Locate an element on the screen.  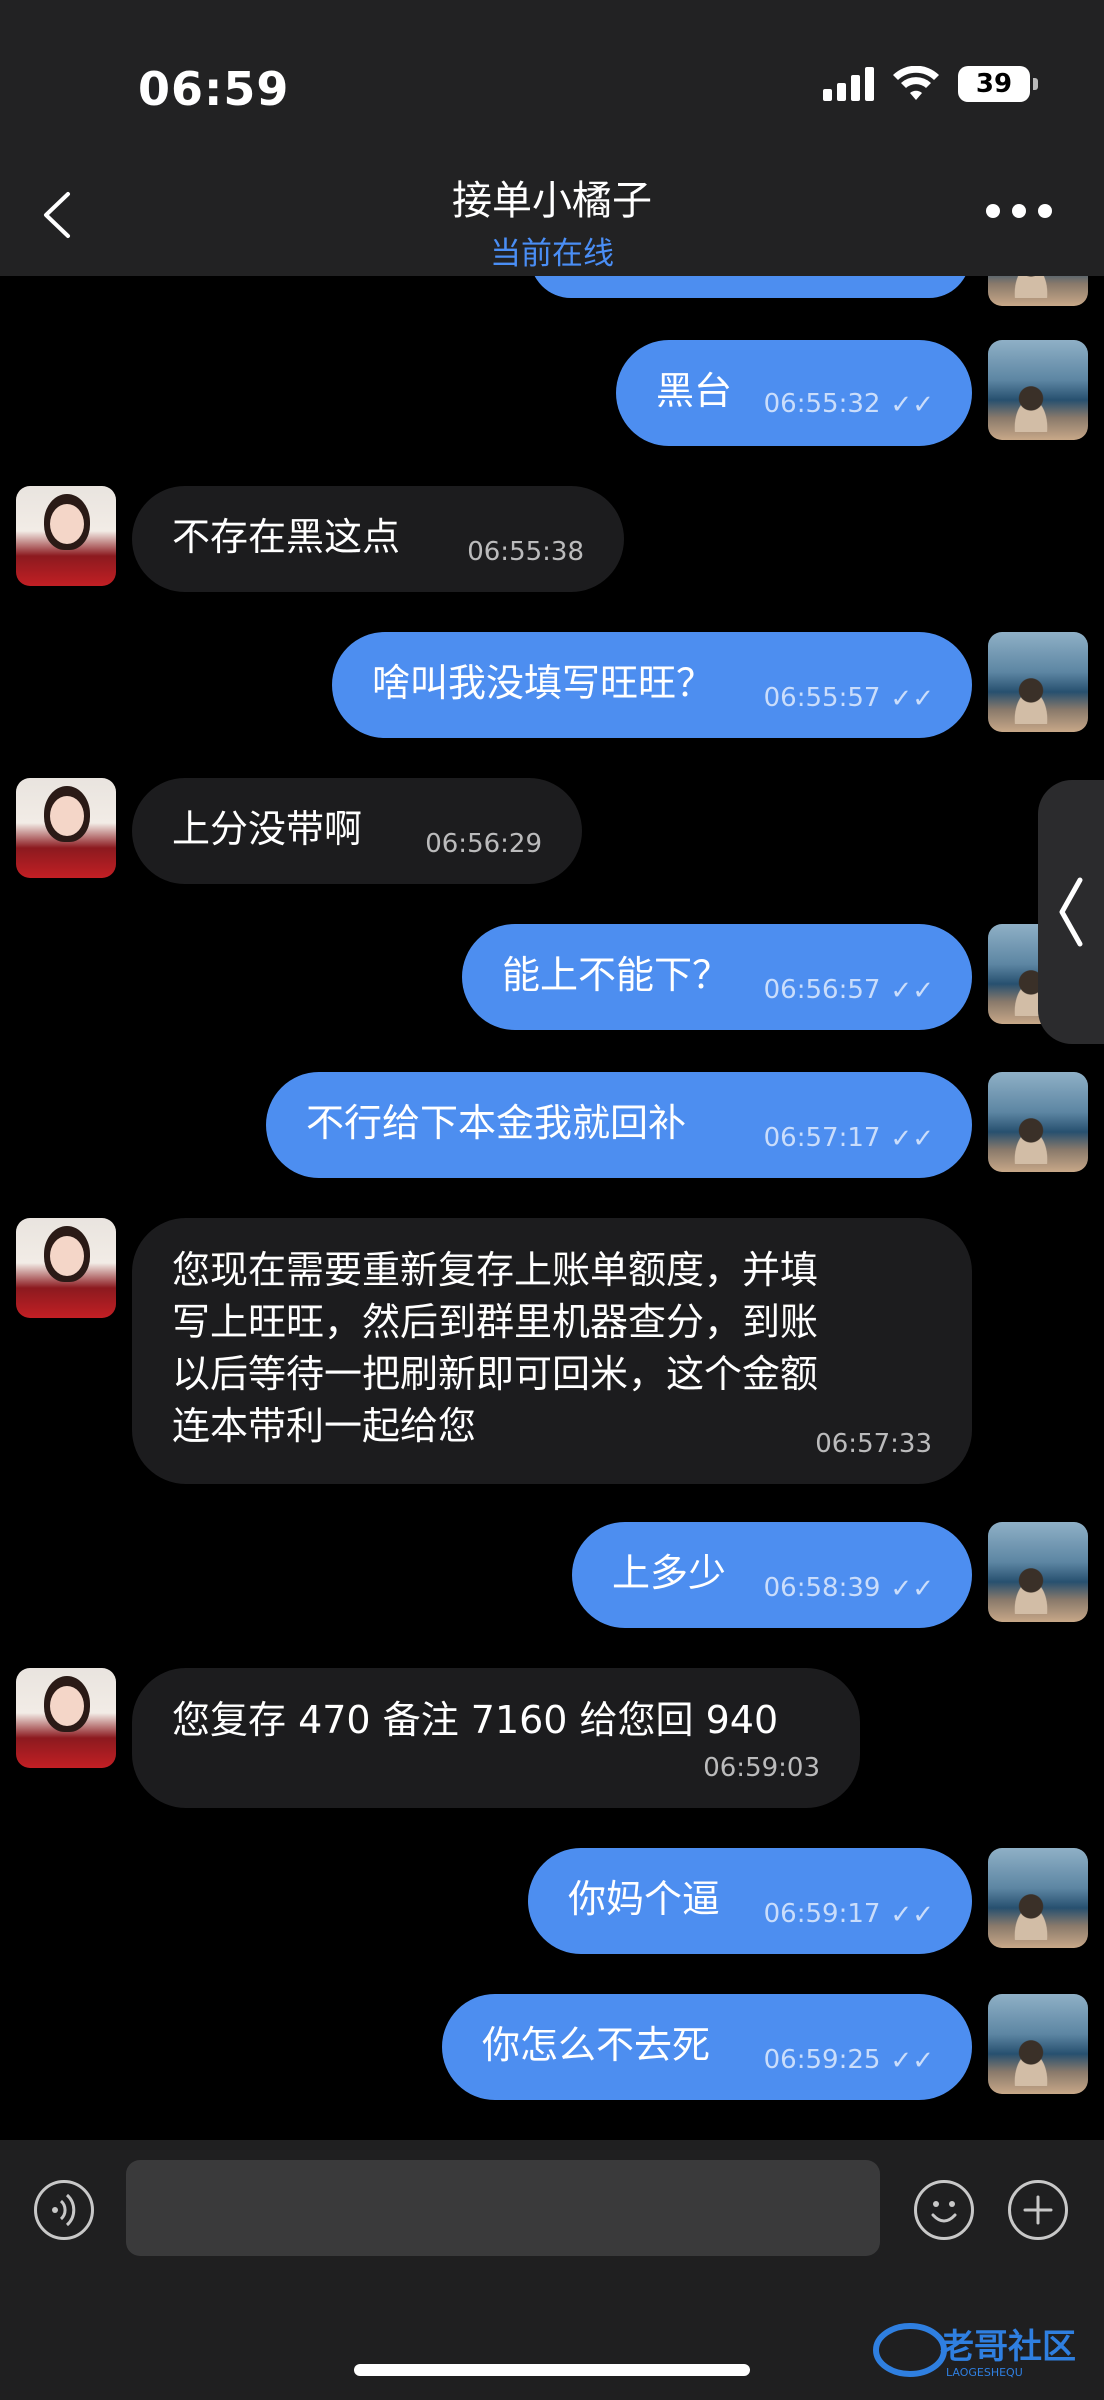
message-bubble-in: 您复存 470 备注 7160 给您回 940 06:59:03 is located at coordinates (496, 1738).